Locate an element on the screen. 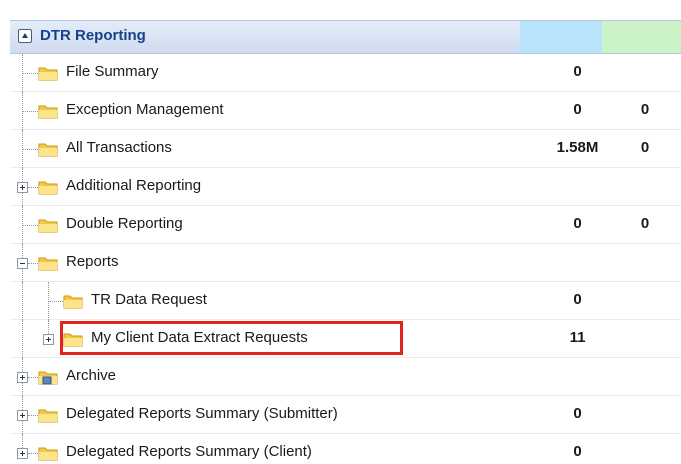 The width and height of the screenshot is (681, 464). row-label: Double Reporting is located at coordinates (124, 223).